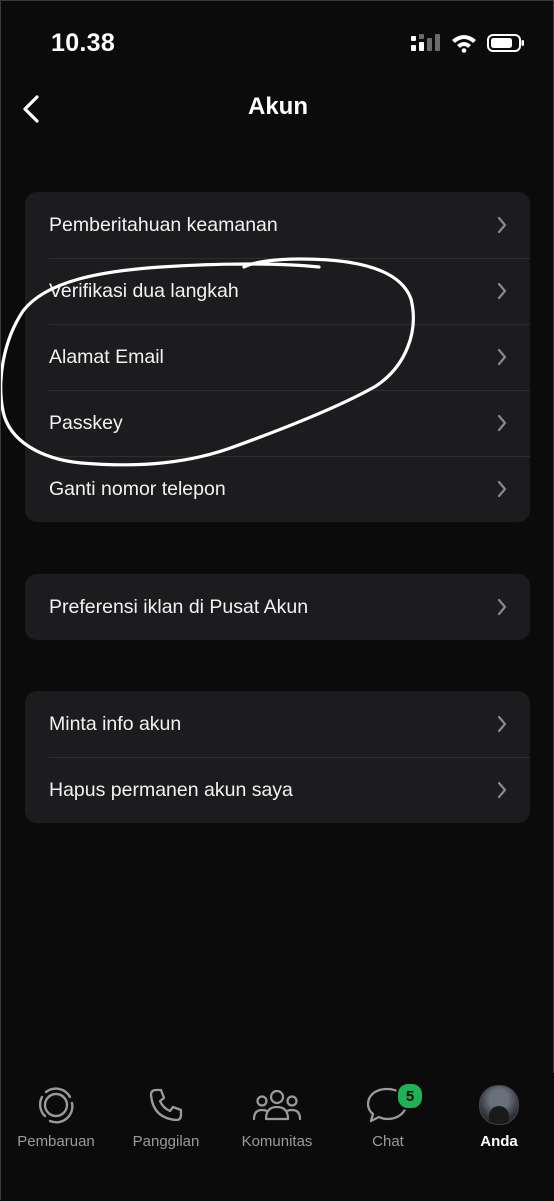 This screenshot has height=1201, width=554. I want to click on two-step-verification-row: Verifikasi dua langkah, so click(277, 291).